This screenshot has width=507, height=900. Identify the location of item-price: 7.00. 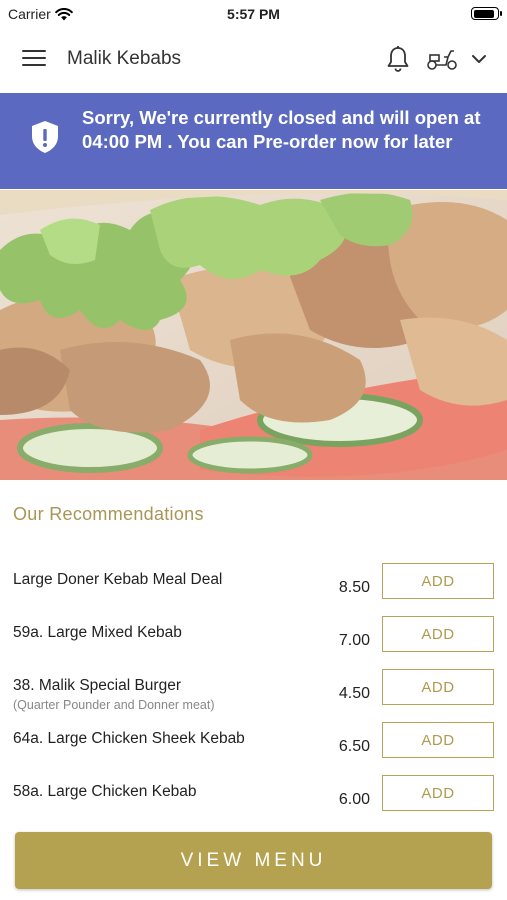
(354, 640).